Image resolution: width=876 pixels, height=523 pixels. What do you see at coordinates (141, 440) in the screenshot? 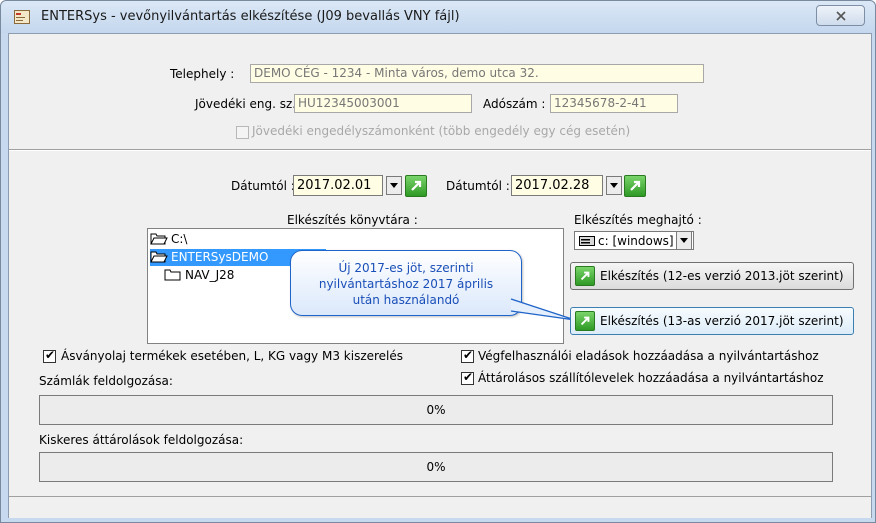
I see `retail-progress-label: Kiskeres áttárolások feldolgozása:` at bounding box center [141, 440].